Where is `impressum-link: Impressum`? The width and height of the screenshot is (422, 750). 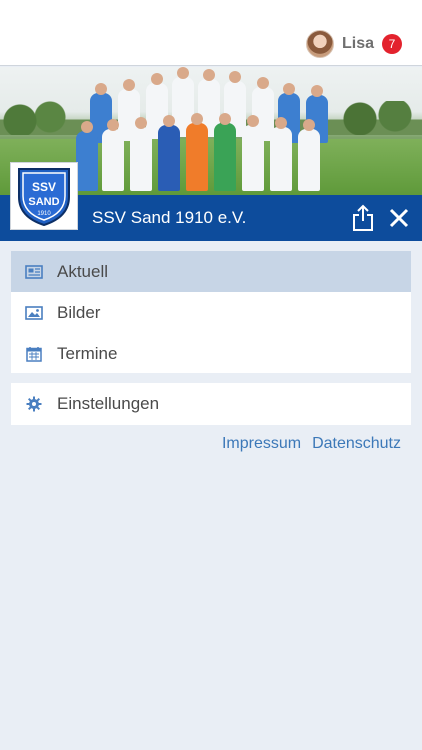 impressum-link: Impressum is located at coordinates (261, 444).